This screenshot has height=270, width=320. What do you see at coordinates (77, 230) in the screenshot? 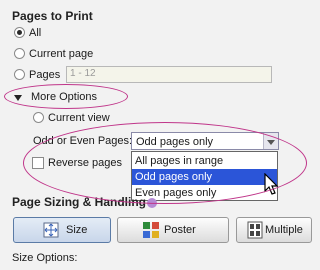
I see `size-button-label: Size` at bounding box center [77, 230].